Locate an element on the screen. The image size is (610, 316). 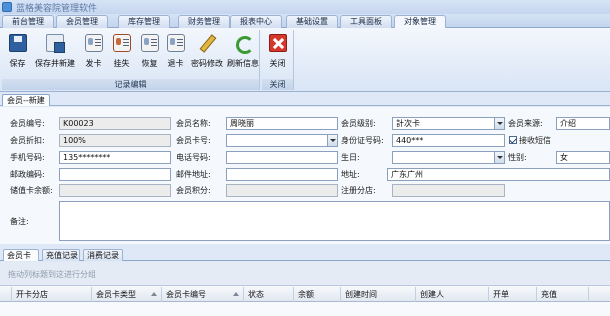
save-icon is located at coordinates (17, 43).